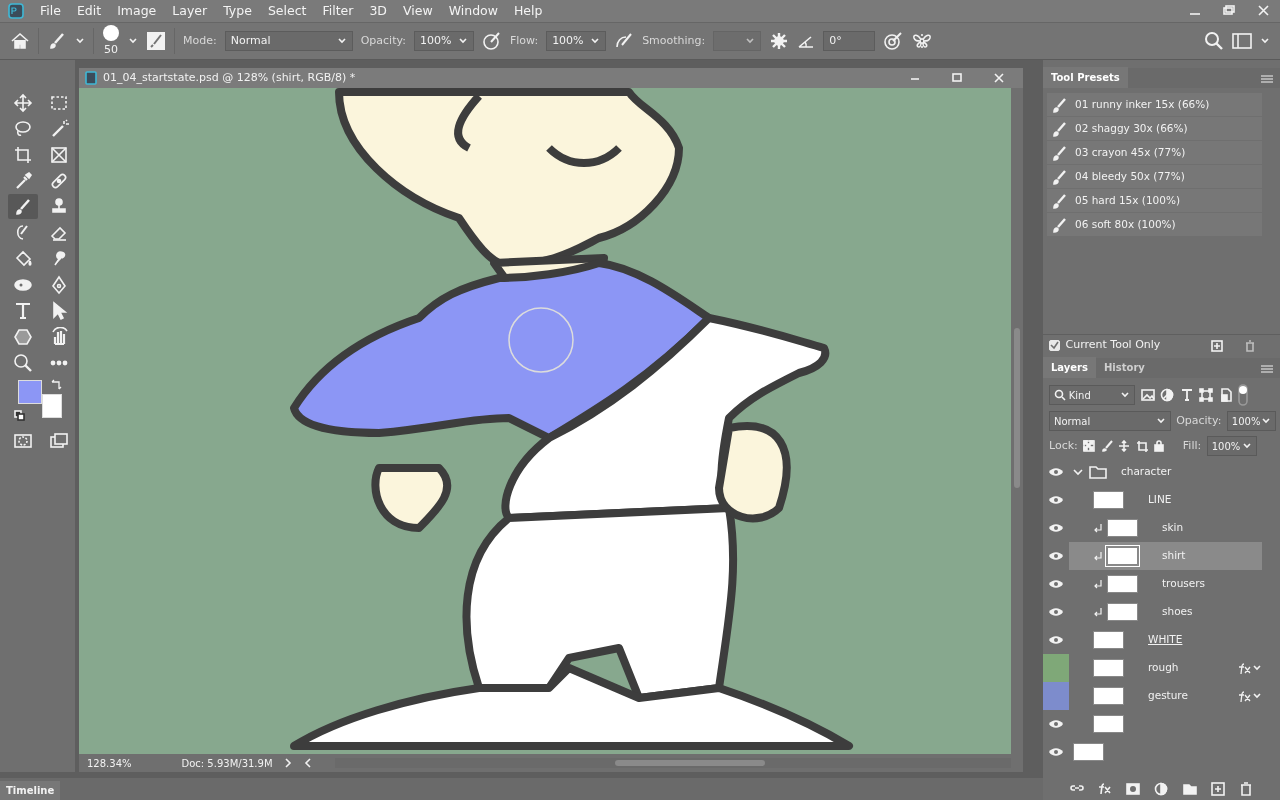  What do you see at coordinates (1124, 367) in the screenshot?
I see `panel-tab: History` at bounding box center [1124, 367].